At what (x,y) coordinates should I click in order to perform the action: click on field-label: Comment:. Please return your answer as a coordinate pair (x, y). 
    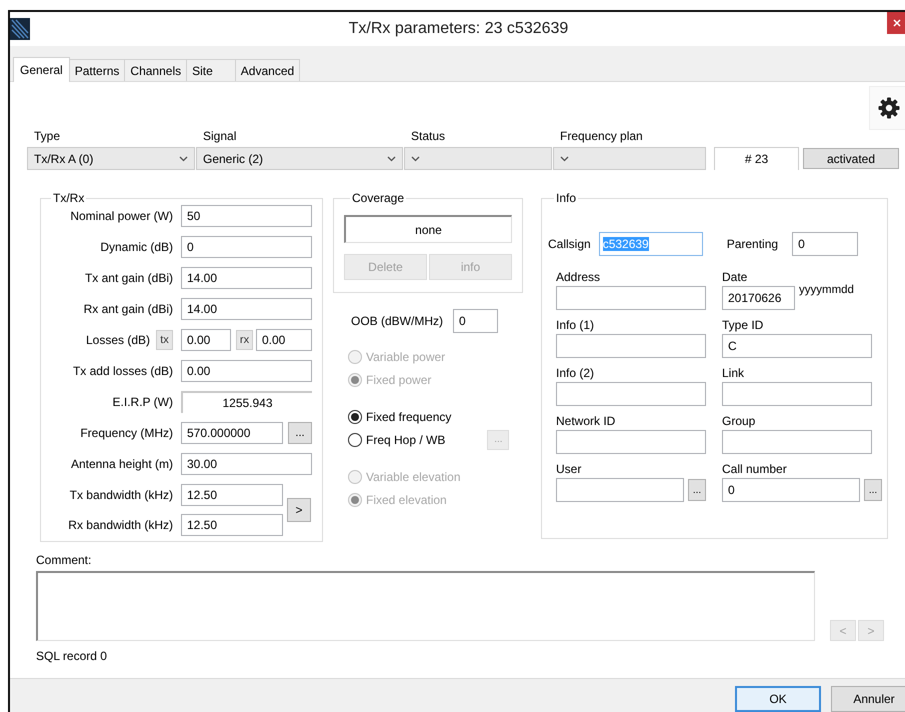
    Looking at the image, I should click on (64, 560).